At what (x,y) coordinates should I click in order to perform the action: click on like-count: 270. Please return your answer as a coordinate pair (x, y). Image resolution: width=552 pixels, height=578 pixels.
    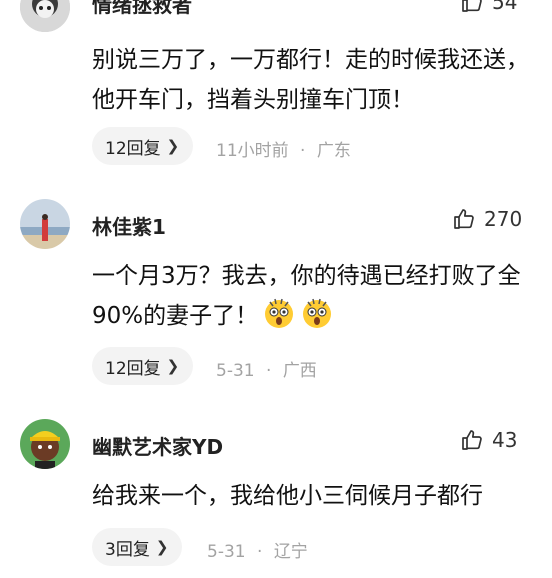
    Looking at the image, I should click on (503, 219).